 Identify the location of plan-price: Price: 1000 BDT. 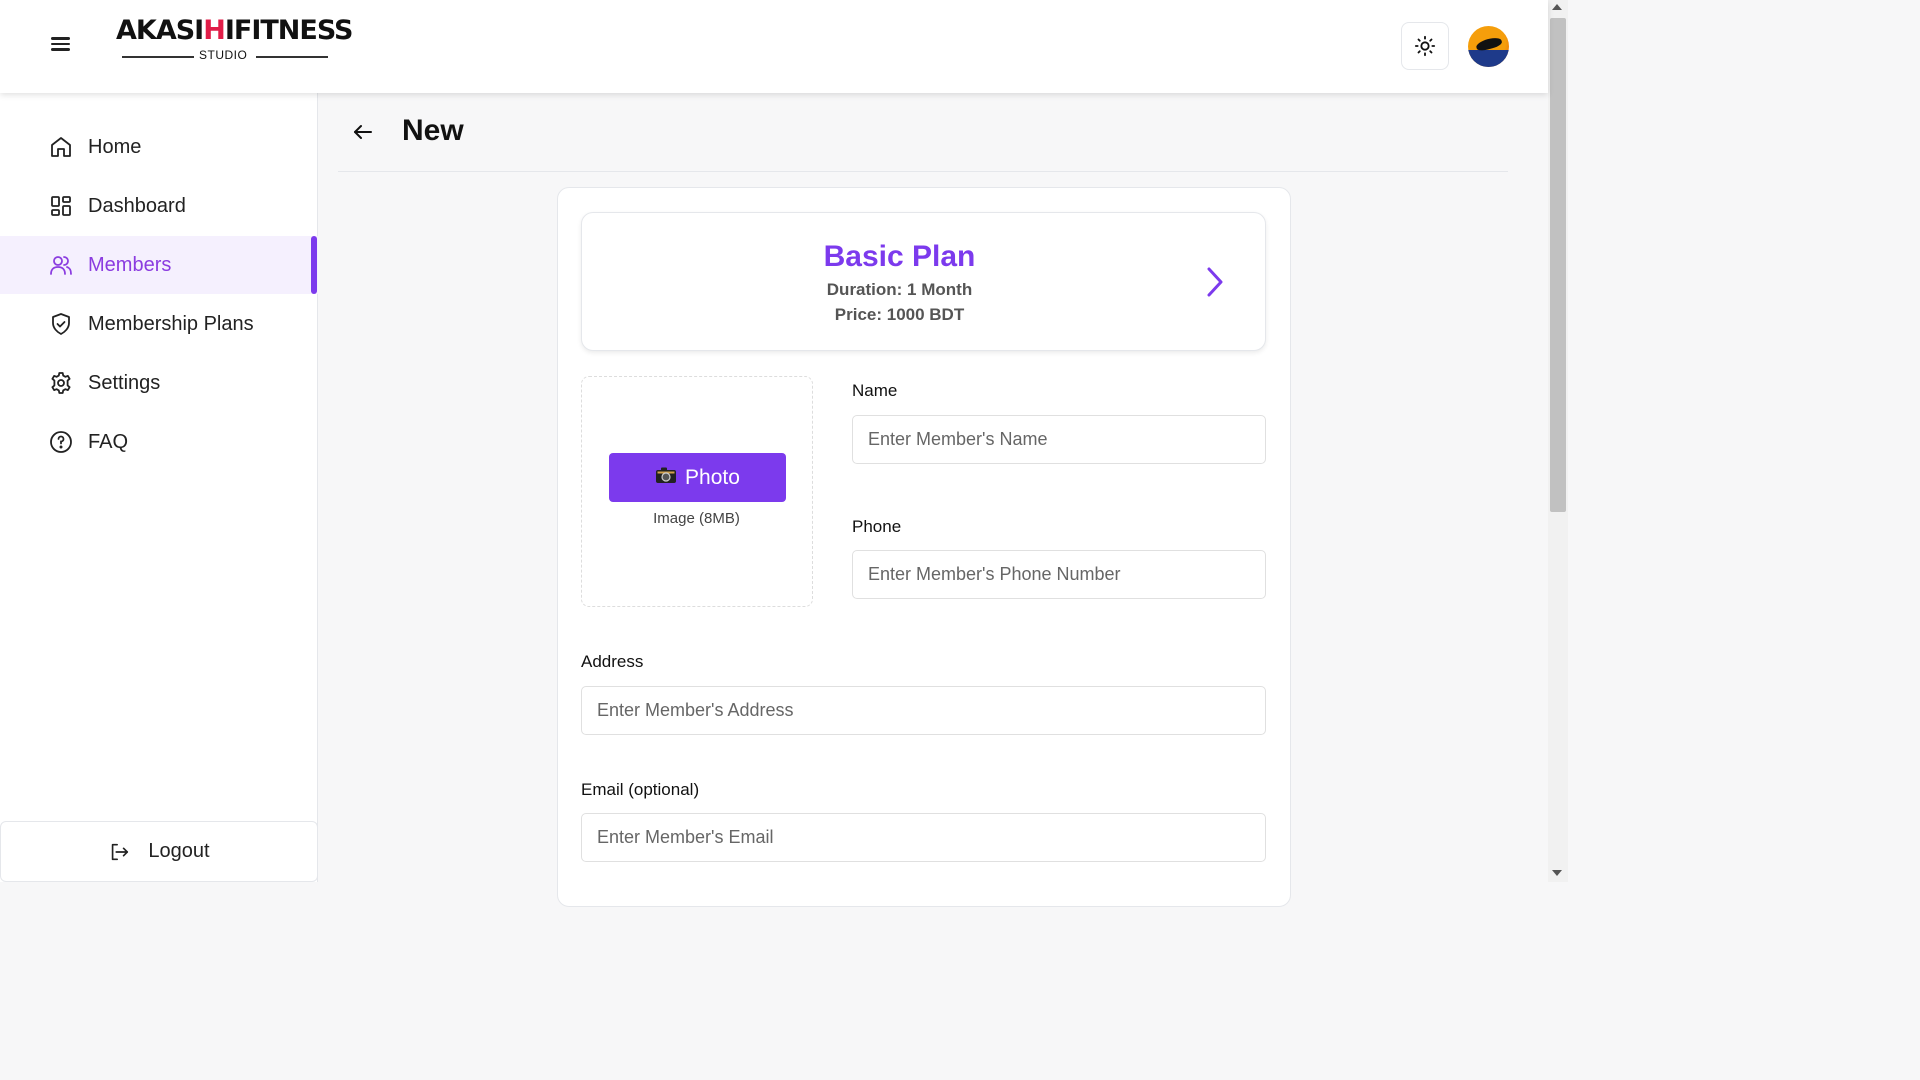
(899, 314).